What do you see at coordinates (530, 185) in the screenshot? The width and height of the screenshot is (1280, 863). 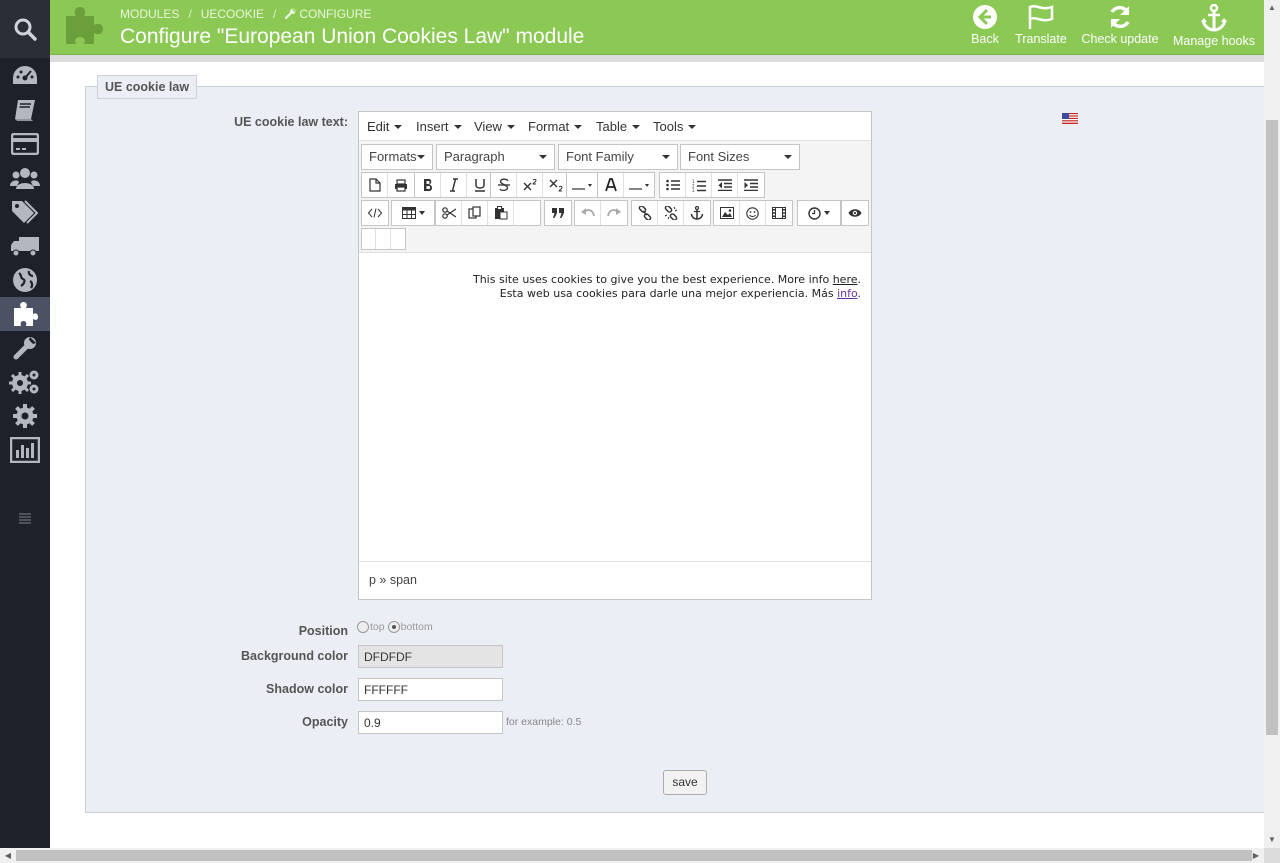 I see `superscript-button` at bounding box center [530, 185].